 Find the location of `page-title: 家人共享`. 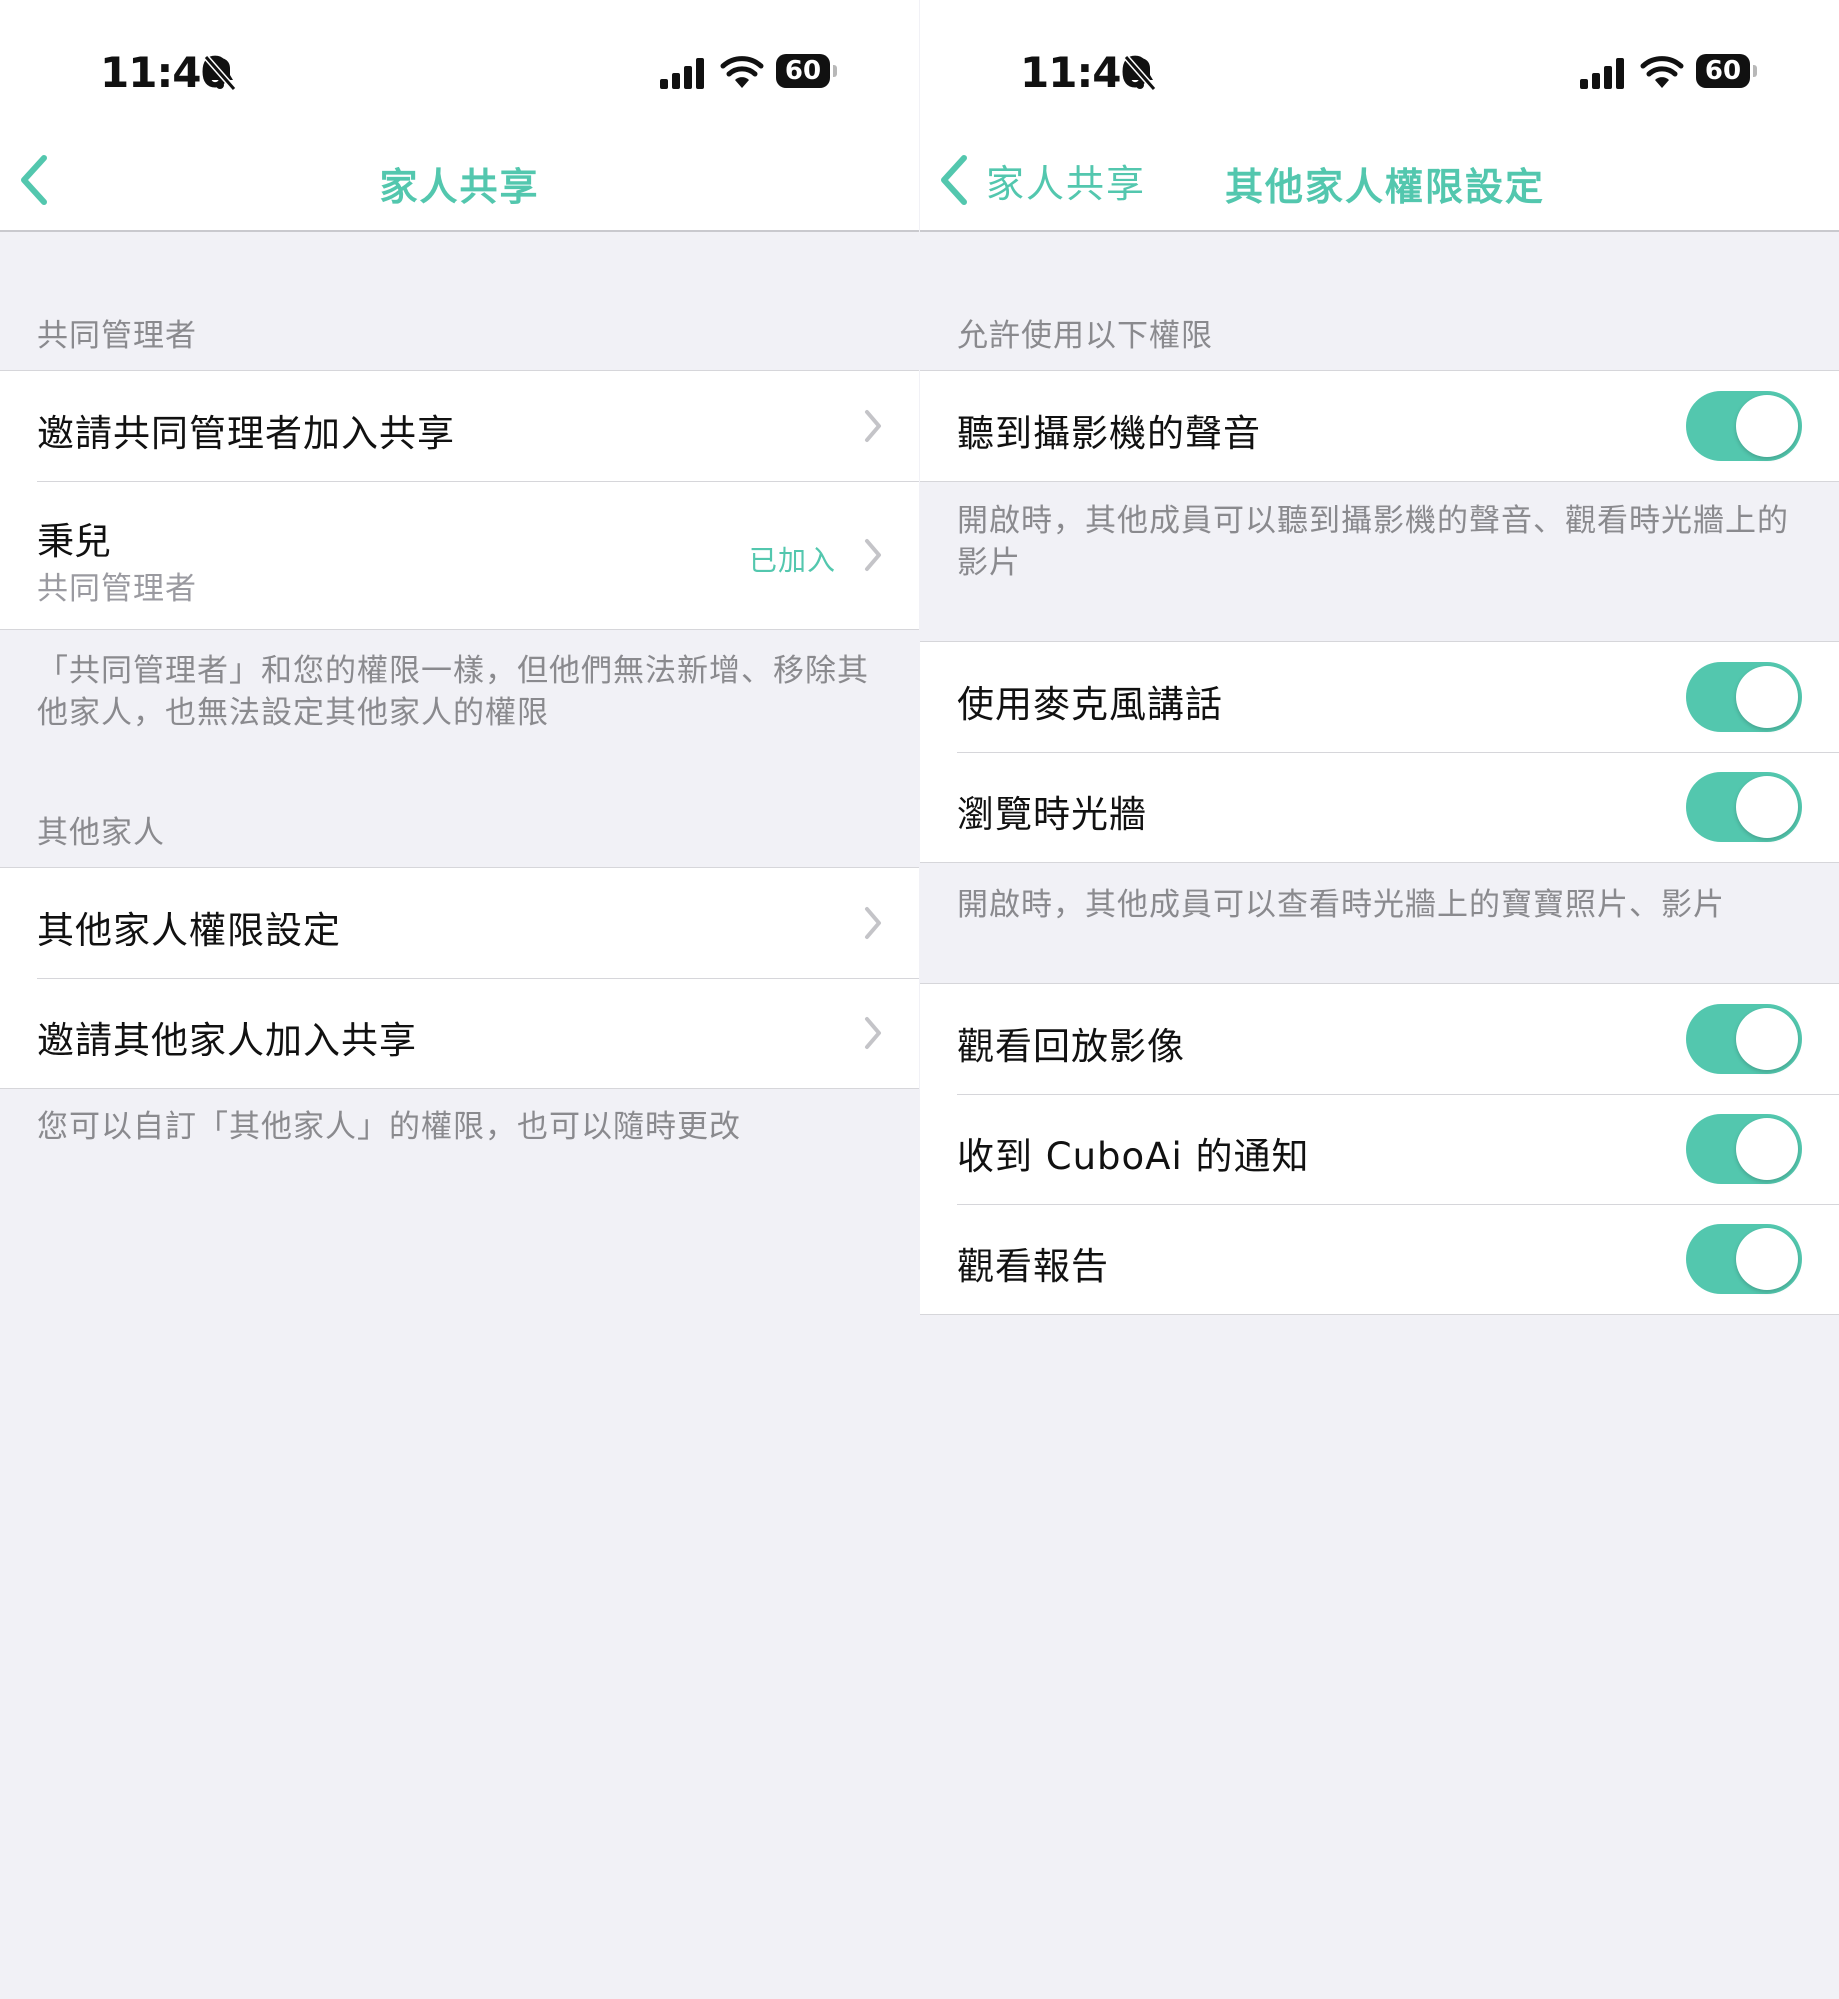

page-title: 家人共享 is located at coordinates (459, 187).